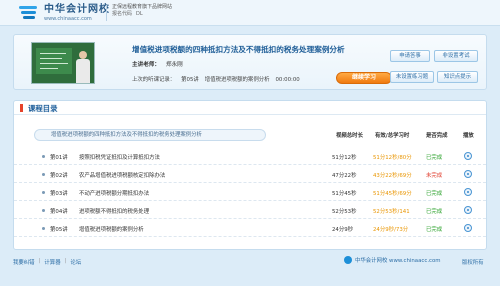 Image resolution: width=500 pixels, height=286 pixels. I want to click on exercise-button: 未设置练习题, so click(412, 77).